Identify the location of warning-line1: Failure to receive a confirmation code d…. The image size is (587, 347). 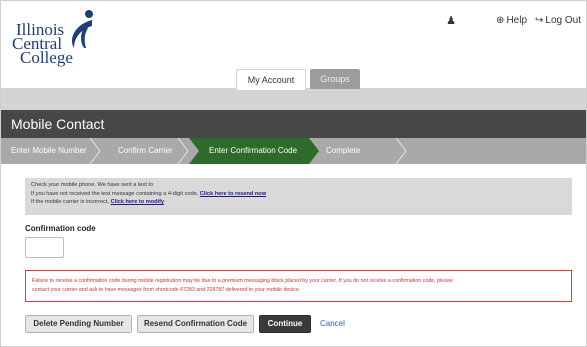
(242, 281).